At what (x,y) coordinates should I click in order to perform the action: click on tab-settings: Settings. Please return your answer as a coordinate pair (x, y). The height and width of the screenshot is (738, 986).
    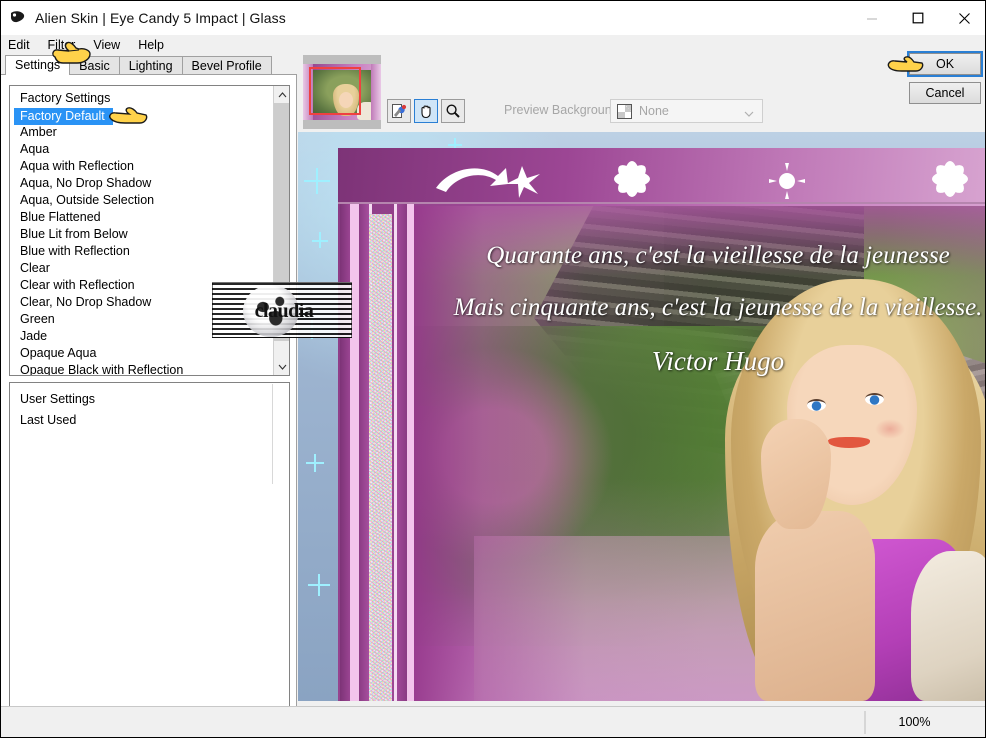
    Looking at the image, I should click on (38, 65).